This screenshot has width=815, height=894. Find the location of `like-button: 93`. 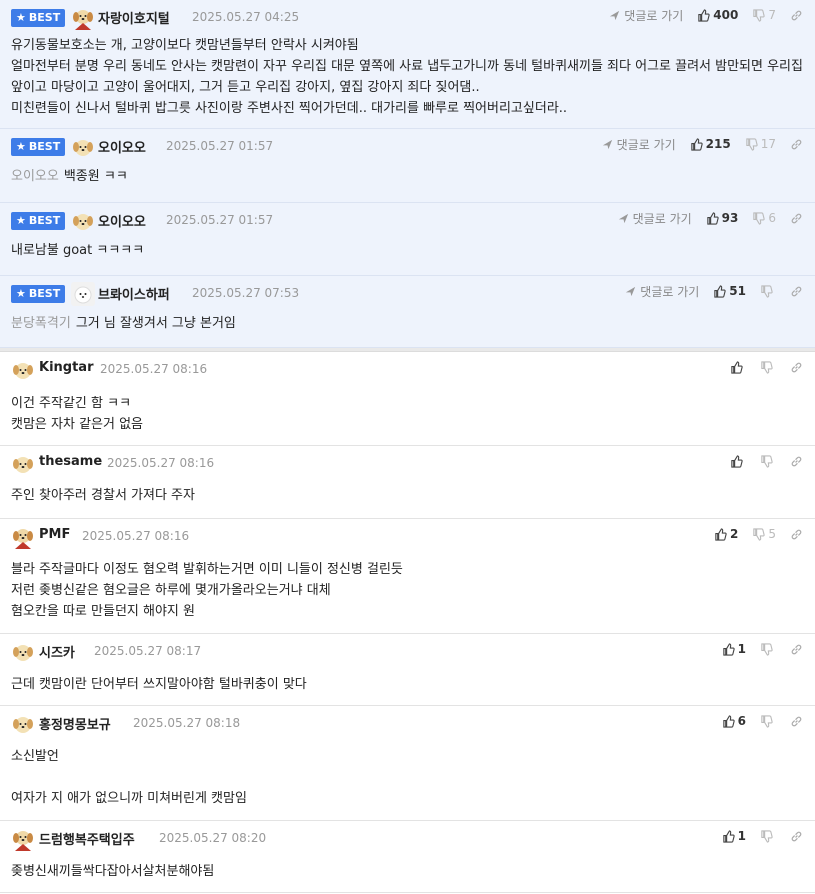

like-button: 93 is located at coordinates (722, 218).